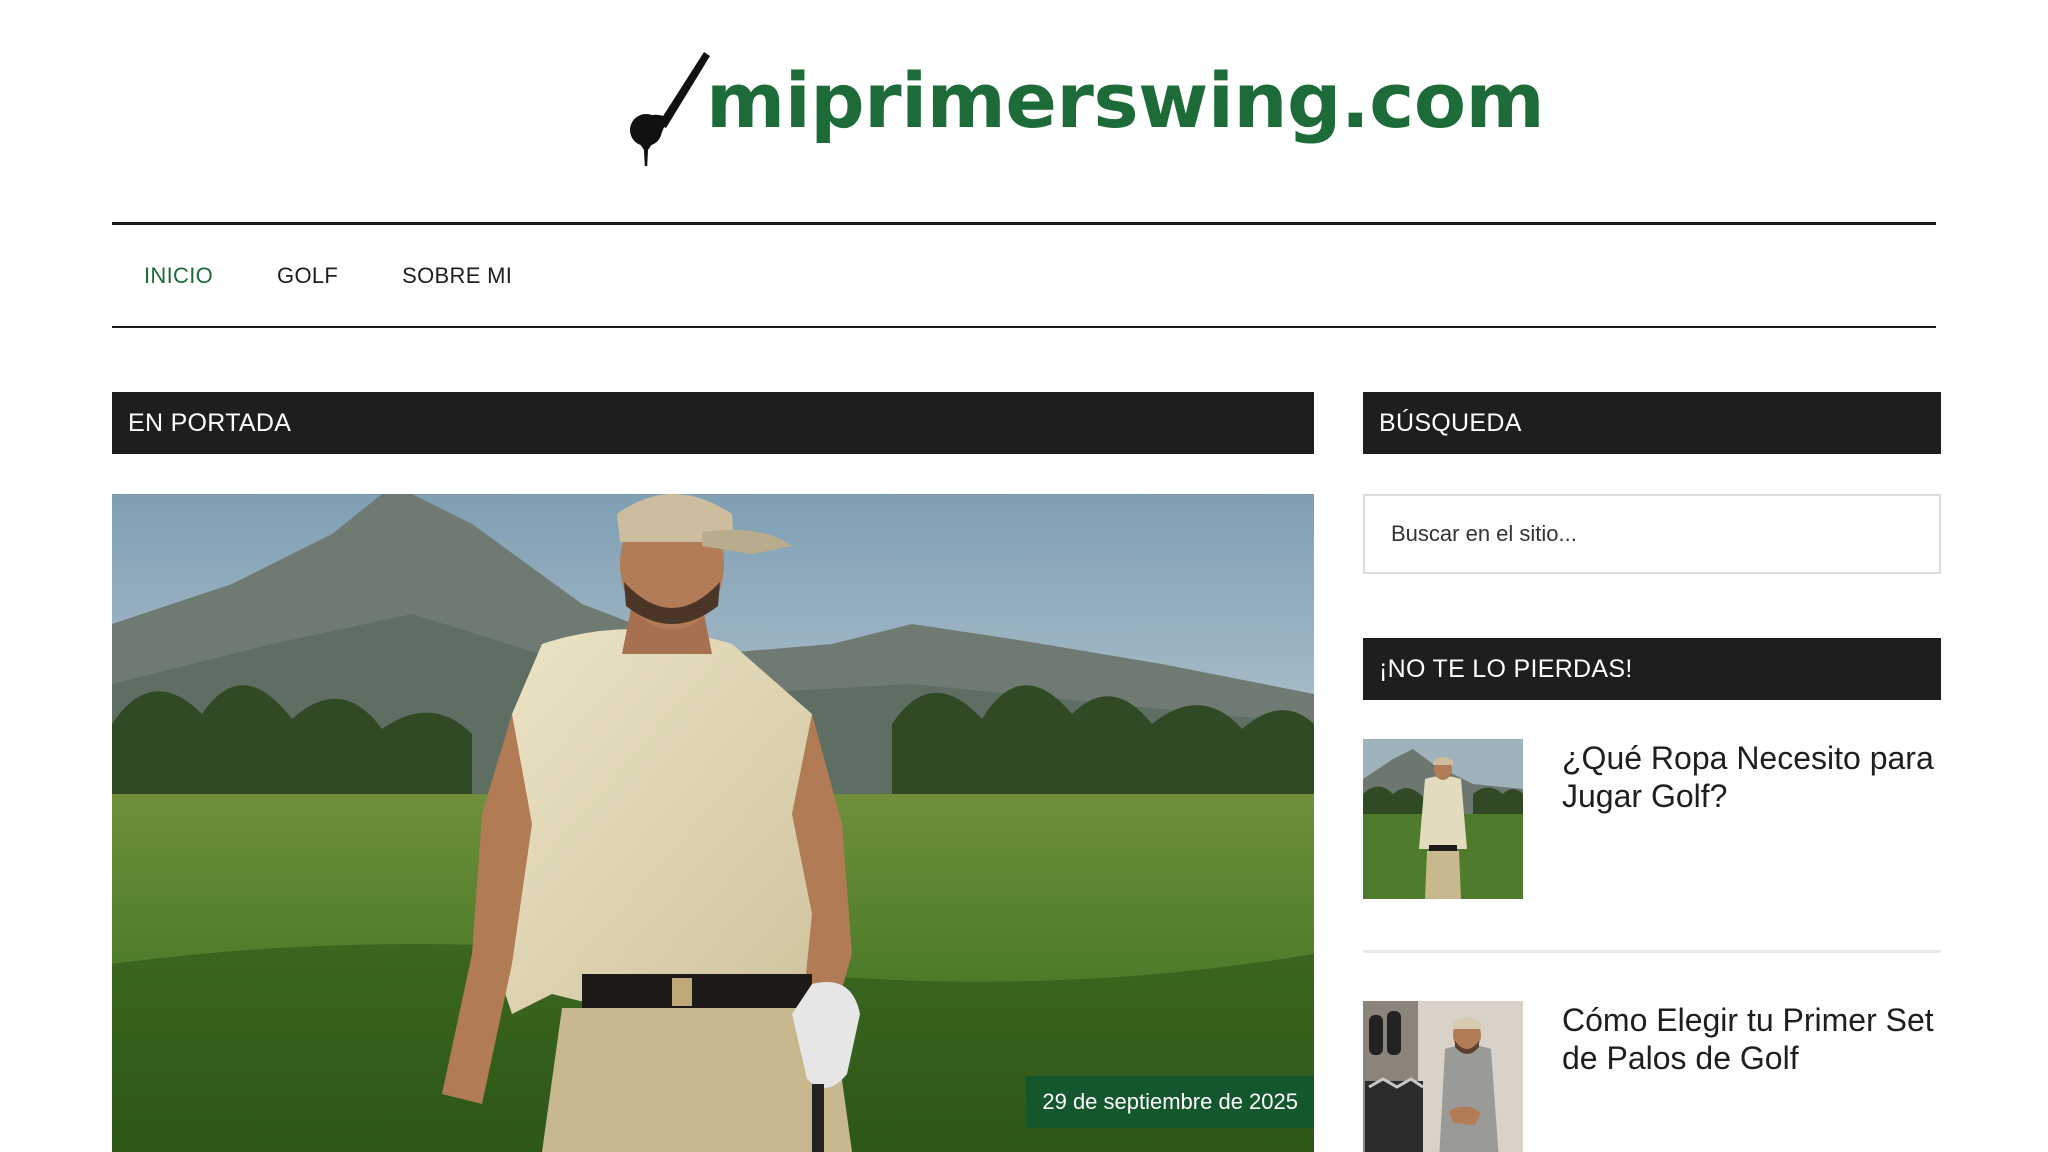 The image size is (2048, 1152). I want to click on sidebar-post: ¿Qué Ropa Necesito para Jugar Golf?, so click(1652, 819).